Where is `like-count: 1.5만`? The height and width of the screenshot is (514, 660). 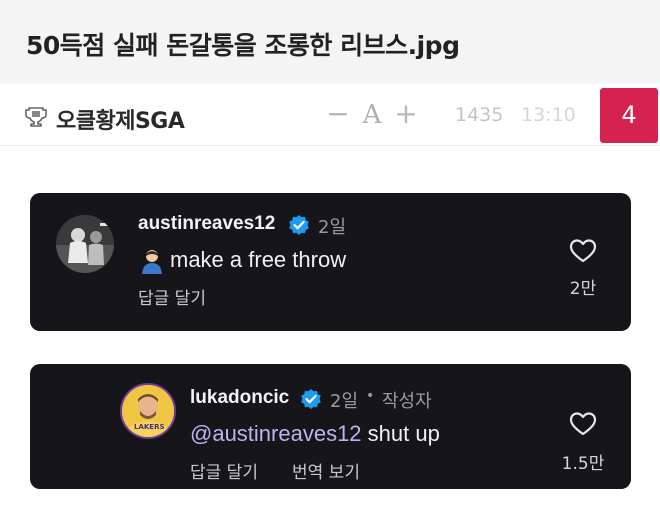 like-count: 1.5만 is located at coordinates (583, 464).